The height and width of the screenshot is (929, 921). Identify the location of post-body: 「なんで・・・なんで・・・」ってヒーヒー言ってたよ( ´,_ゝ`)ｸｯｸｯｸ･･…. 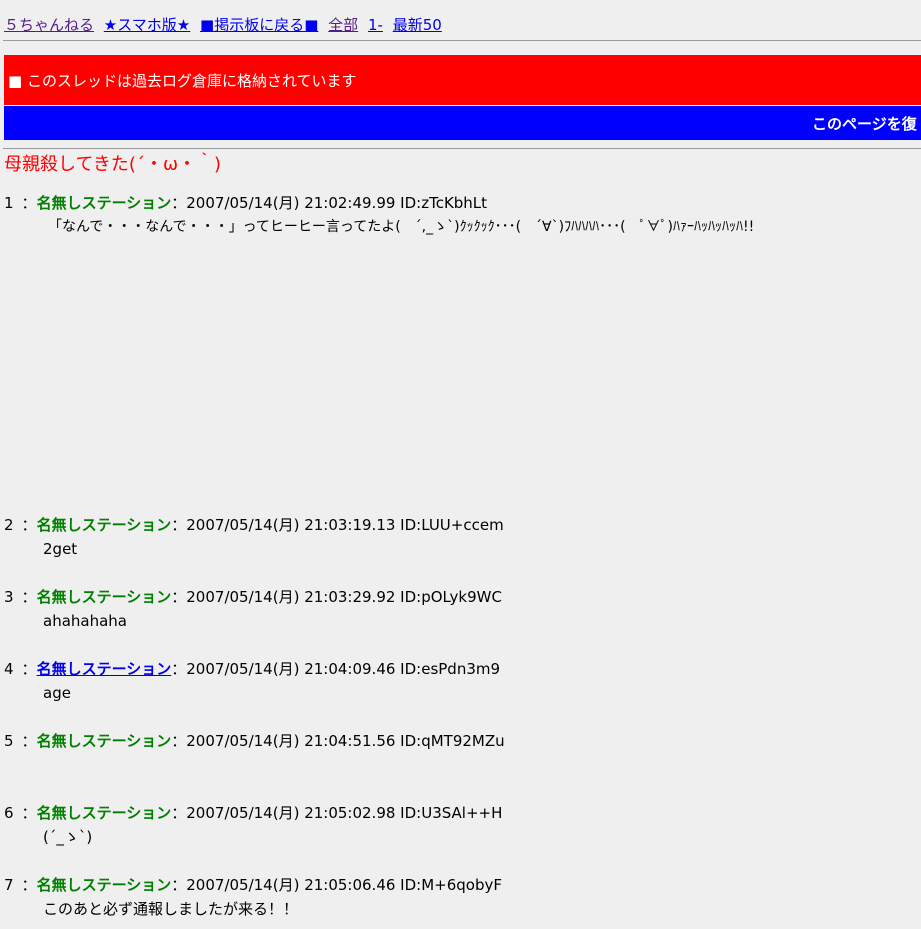
(401, 227).